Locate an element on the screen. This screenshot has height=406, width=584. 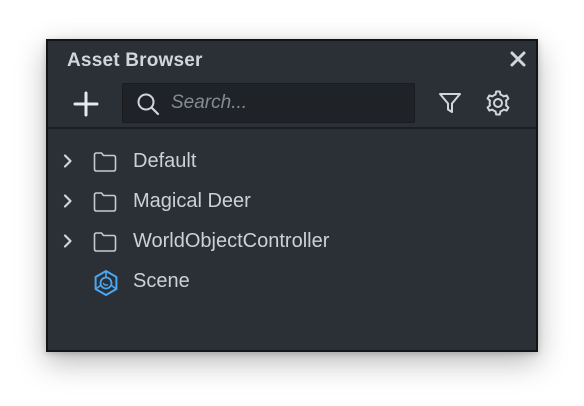
panel-toolbar is located at coordinates (292, 104).